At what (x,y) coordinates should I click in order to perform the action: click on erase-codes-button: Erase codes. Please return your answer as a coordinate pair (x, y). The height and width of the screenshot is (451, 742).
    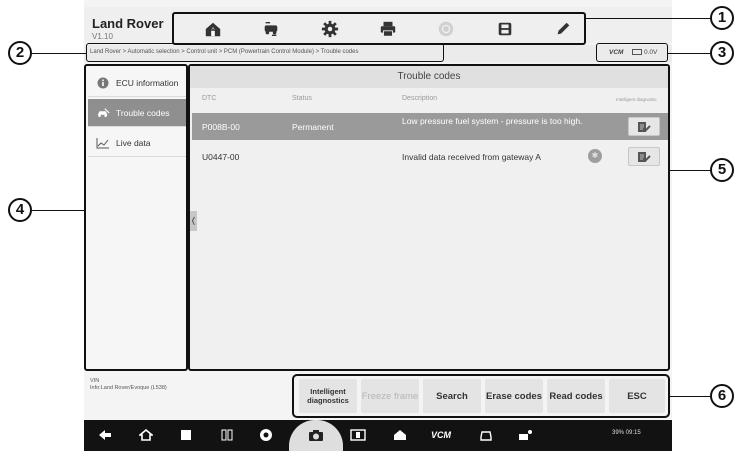
    Looking at the image, I should click on (514, 396).